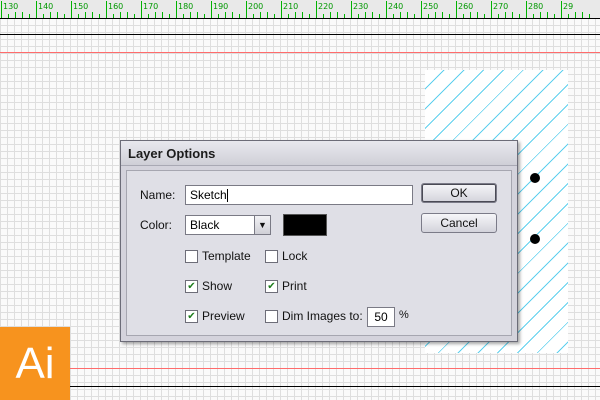 This screenshot has width=600, height=400. What do you see at coordinates (46, 6) in the screenshot?
I see `ruler-label: 140` at bounding box center [46, 6].